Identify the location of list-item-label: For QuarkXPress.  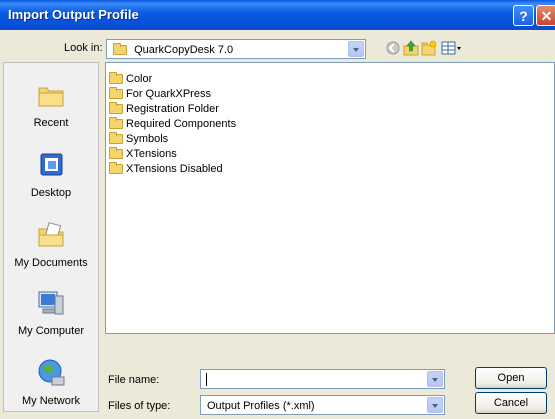
(168, 94).